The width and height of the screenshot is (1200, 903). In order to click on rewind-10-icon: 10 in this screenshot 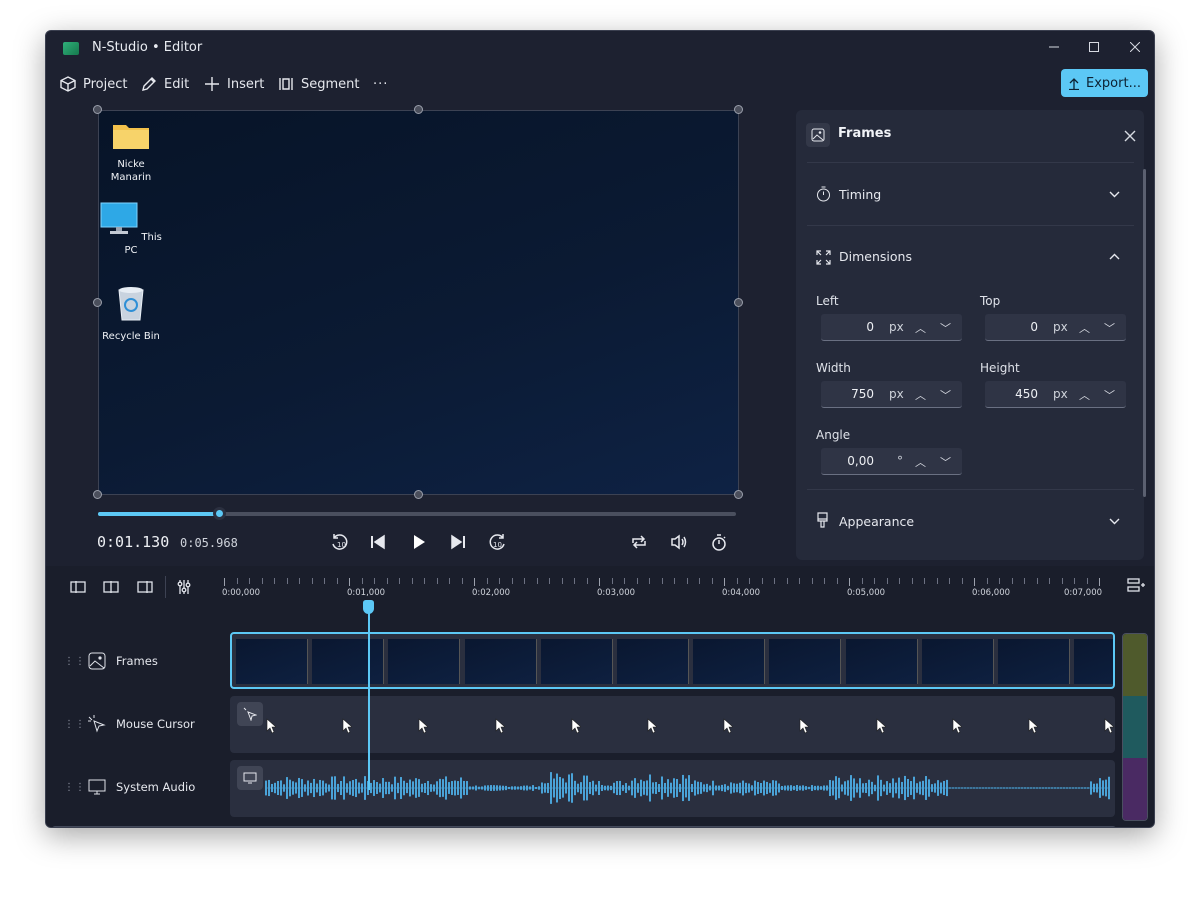, I will do `click(340, 542)`.